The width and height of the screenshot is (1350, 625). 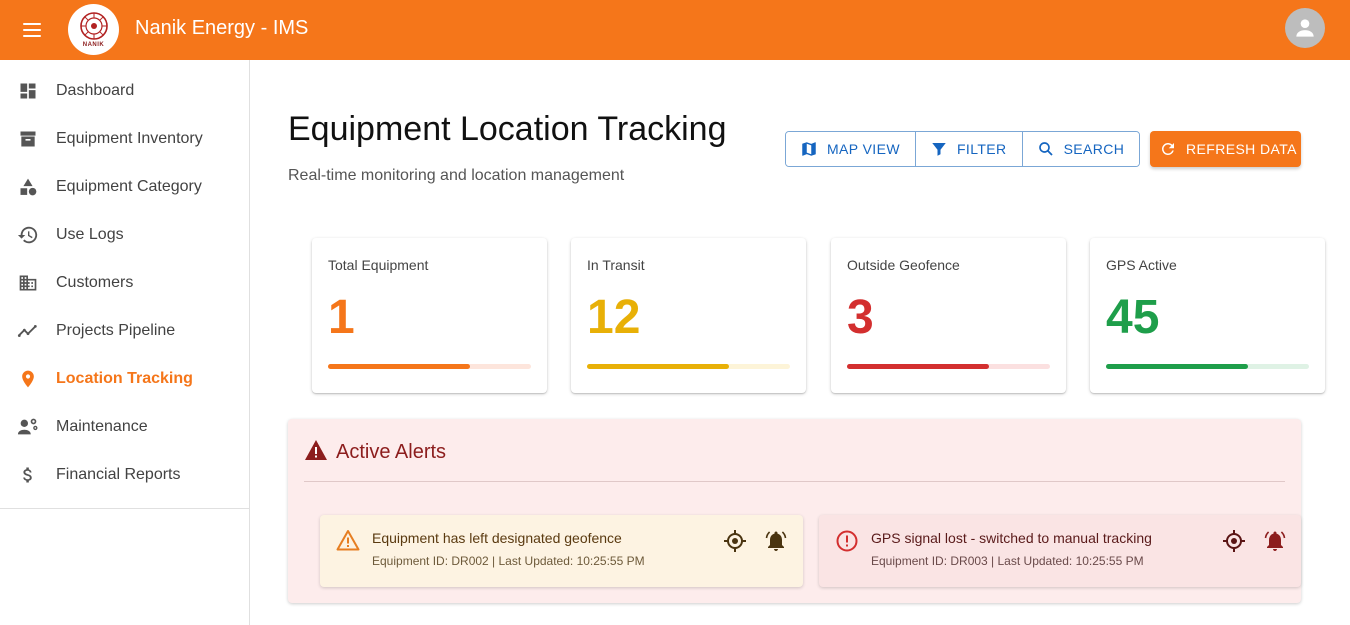 I want to click on stat-value: 3, so click(x=860, y=317).